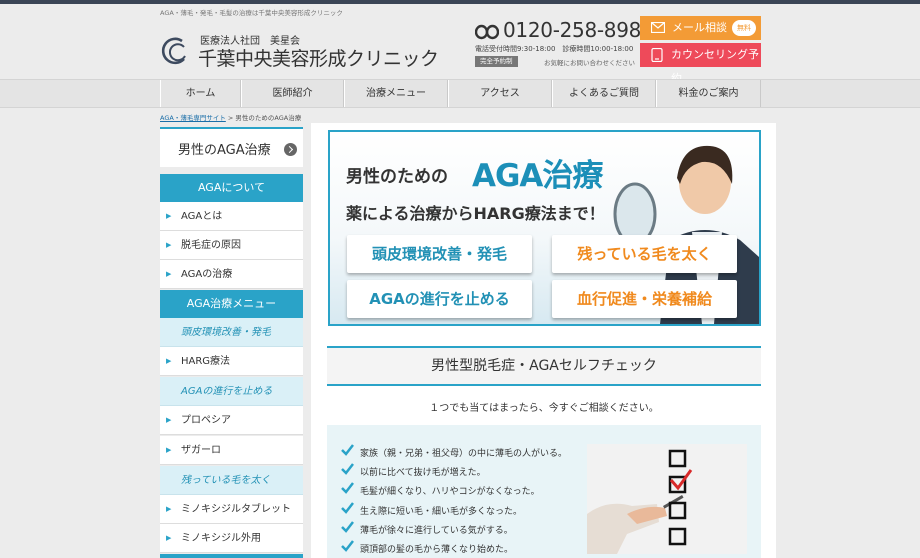  What do you see at coordinates (554, 49) in the screenshot?
I see `business-hours: 電話受付時間9:30-18:00 診療時間10:00-18:00` at bounding box center [554, 49].